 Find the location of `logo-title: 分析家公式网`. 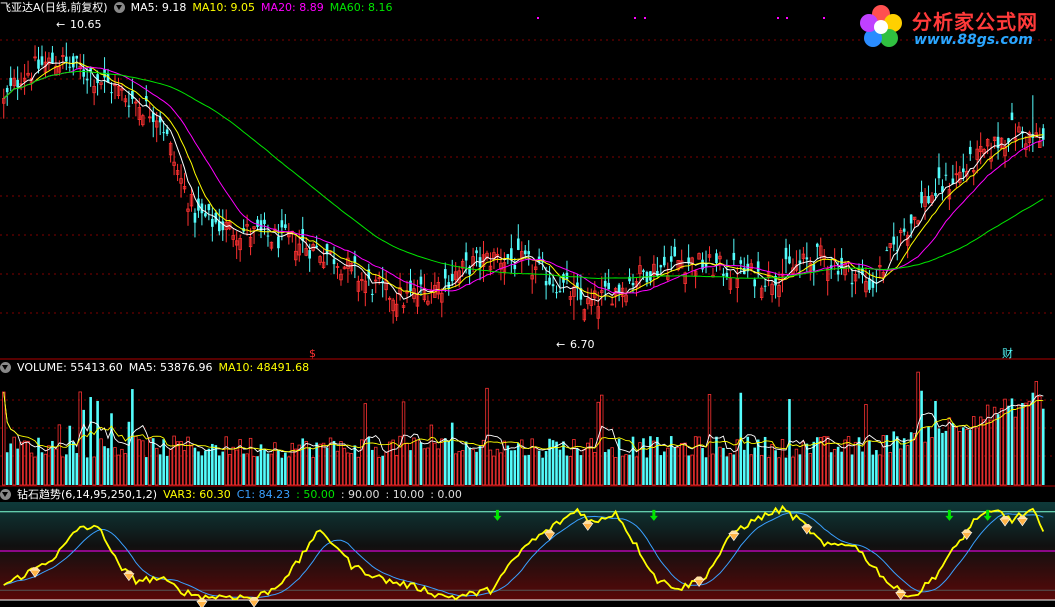

logo-title: 分析家公式网 is located at coordinates (975, 22).